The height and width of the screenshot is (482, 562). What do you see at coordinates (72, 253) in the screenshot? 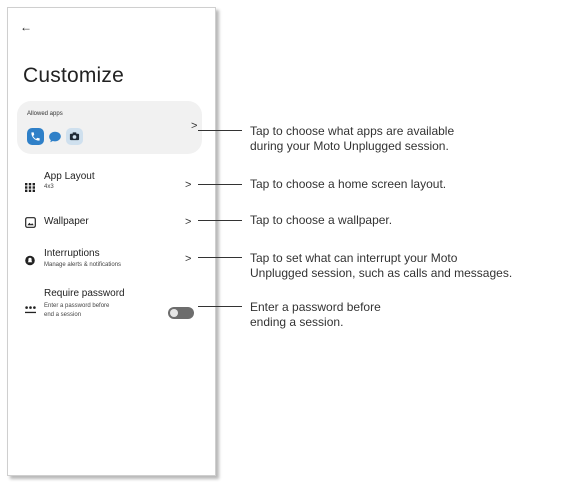
I see `interruptions-title: Interruptions` at bounding box center [72, 253].